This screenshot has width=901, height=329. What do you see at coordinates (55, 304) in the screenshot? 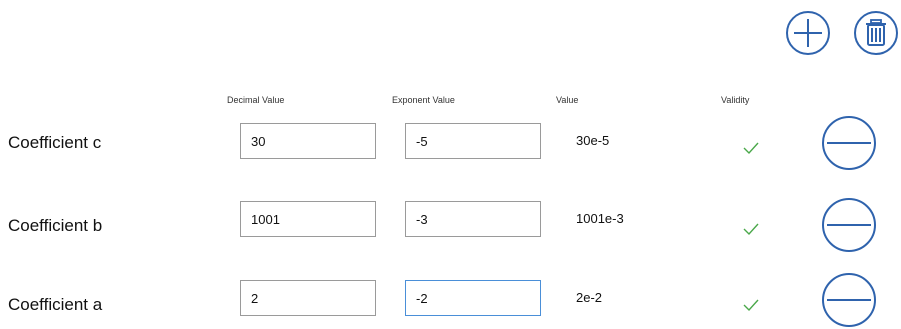
I see `coefficient-label: Coefficient a` at bounding box center [55, 304].